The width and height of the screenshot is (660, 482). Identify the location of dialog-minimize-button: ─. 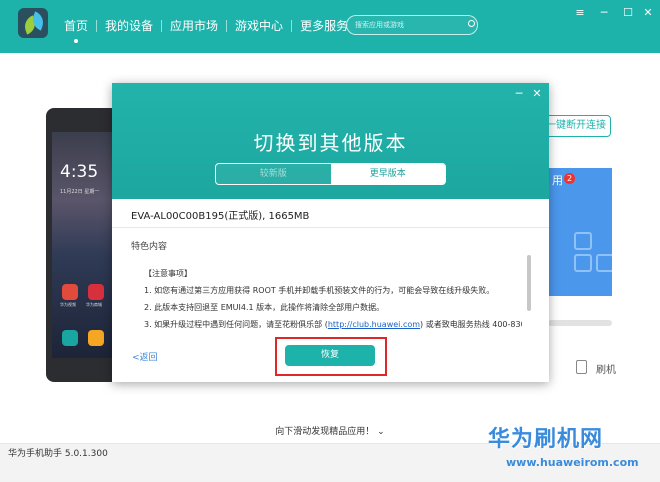
(519, 94).